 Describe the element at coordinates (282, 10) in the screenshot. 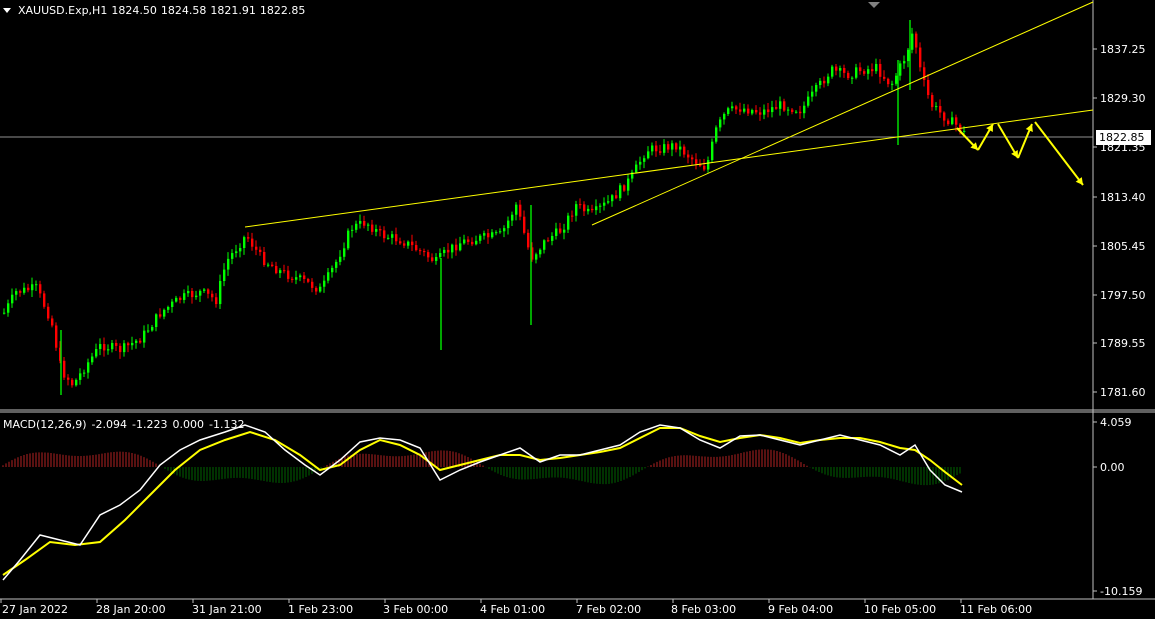

I see `close-price: 1822.85` at that location.